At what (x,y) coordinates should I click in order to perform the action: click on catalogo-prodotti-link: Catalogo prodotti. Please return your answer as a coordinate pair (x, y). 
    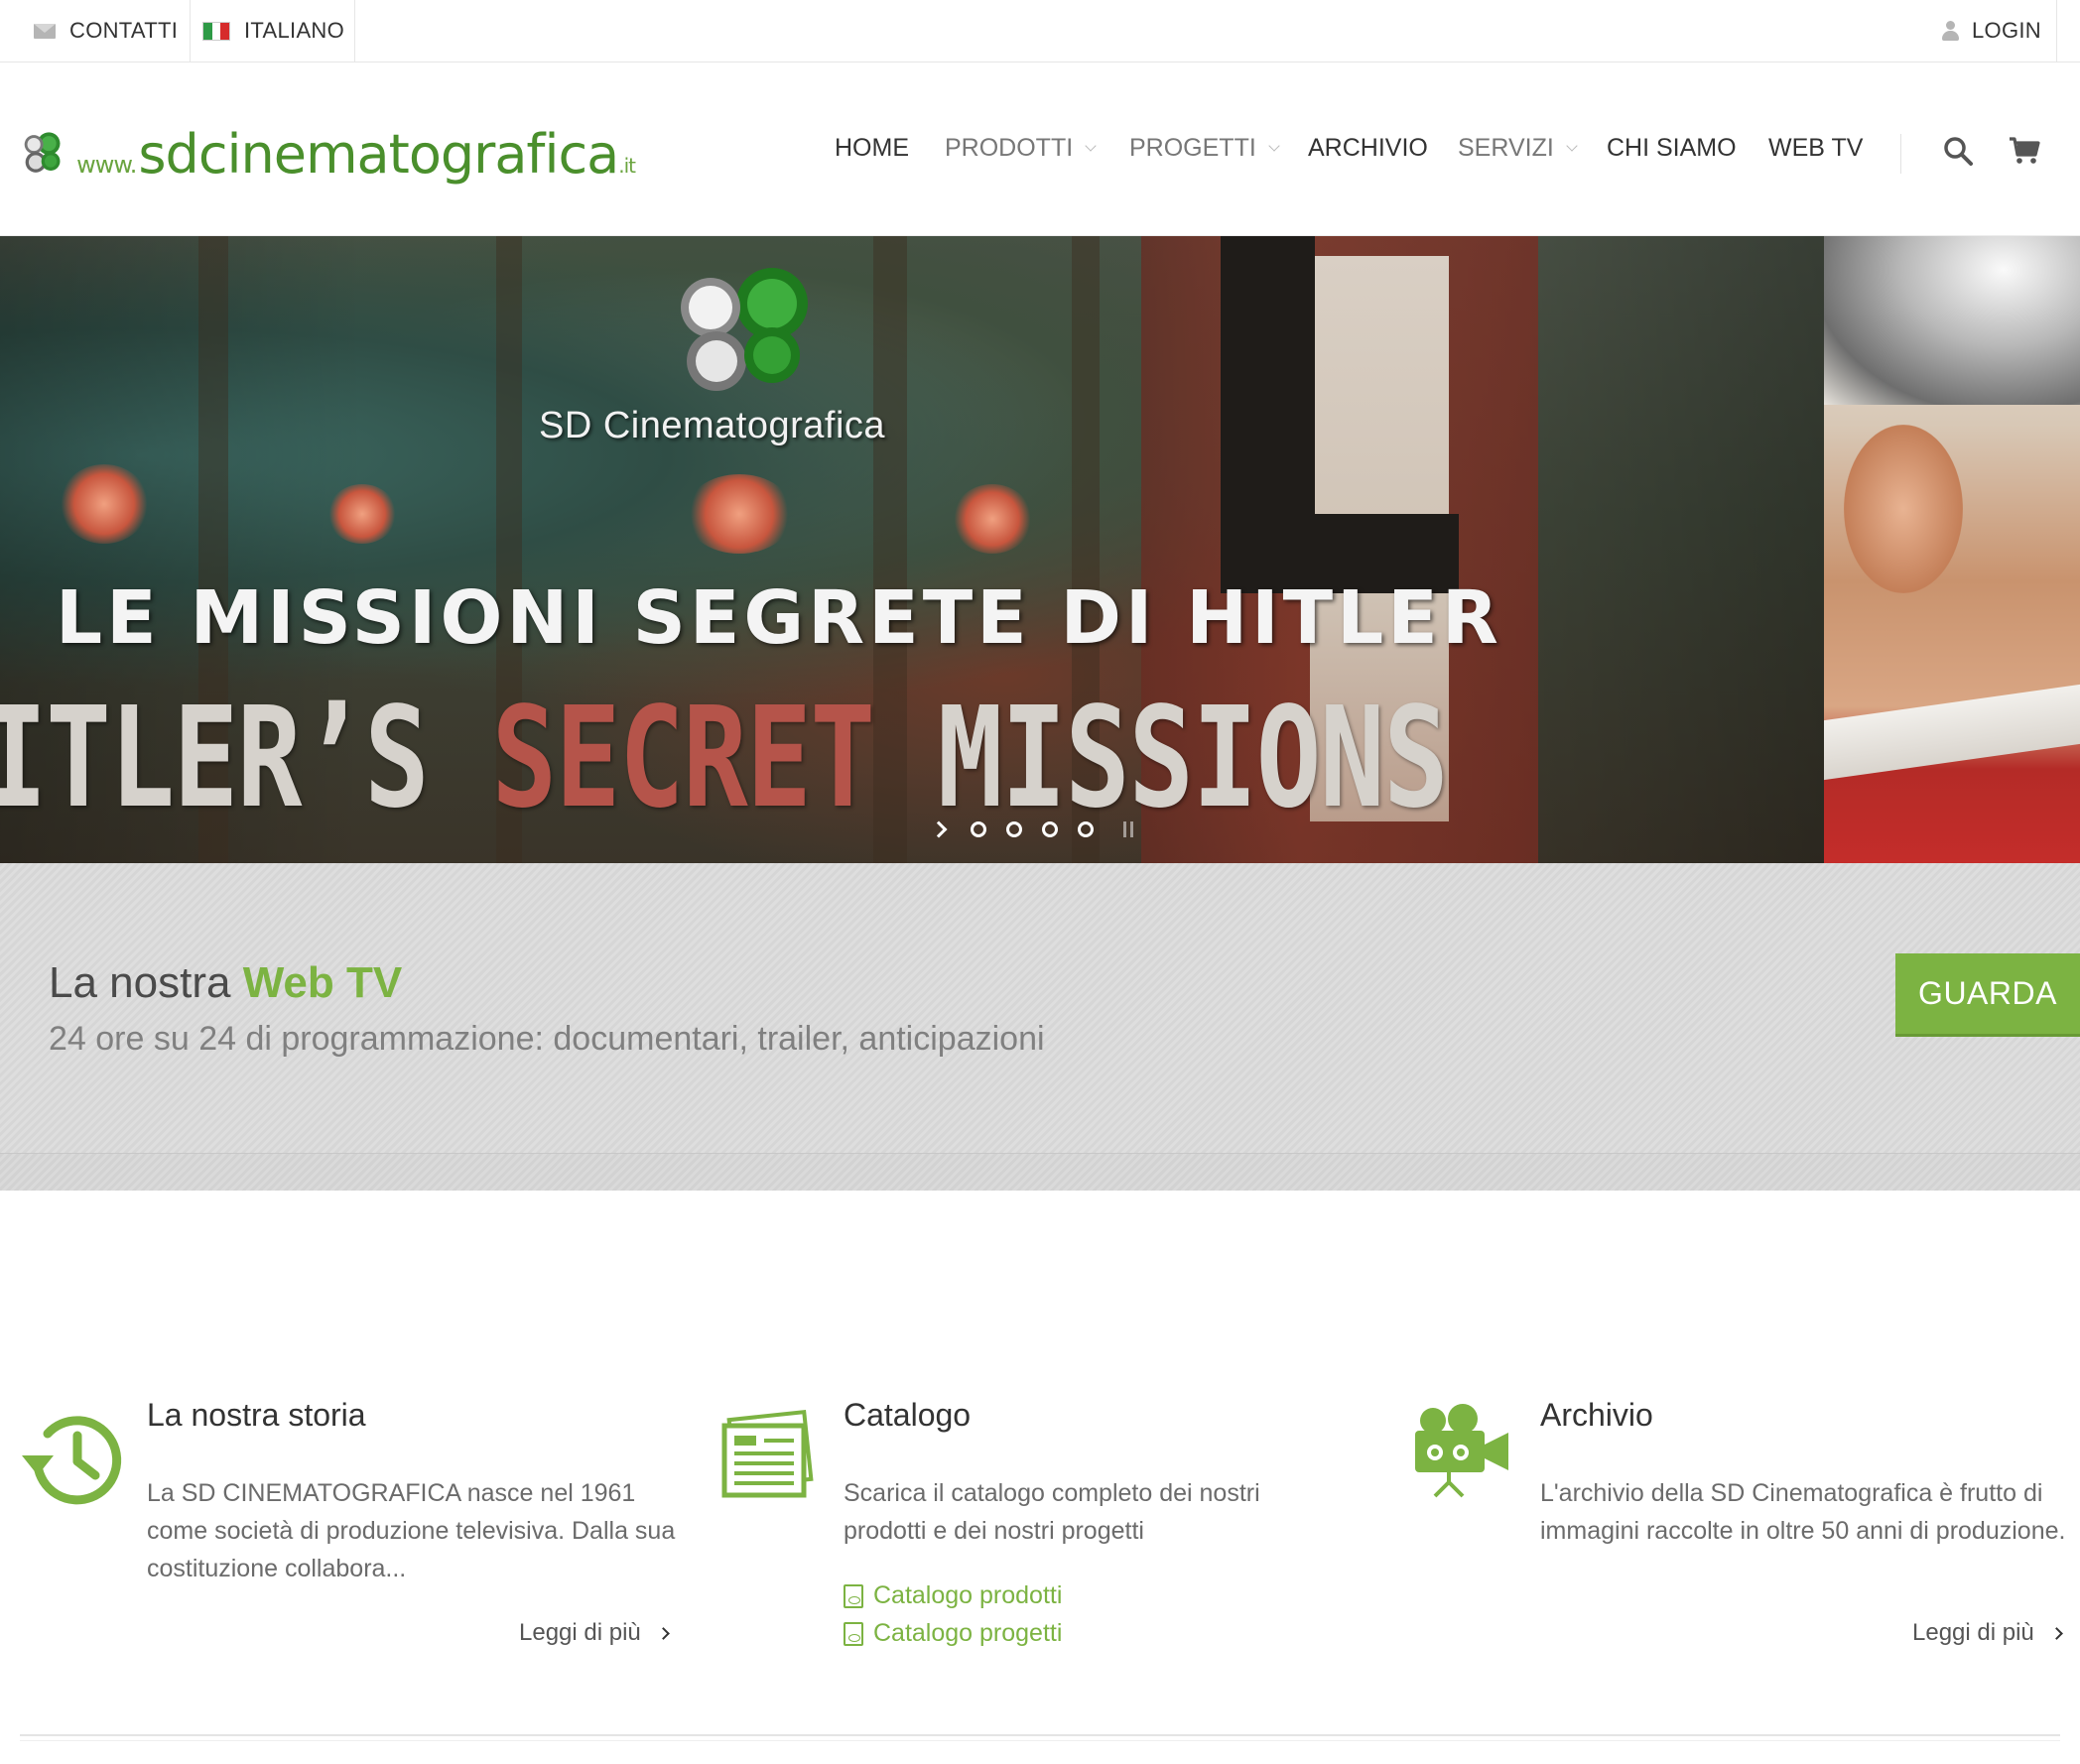
    Looking at the image, I should click on (953, 1595).